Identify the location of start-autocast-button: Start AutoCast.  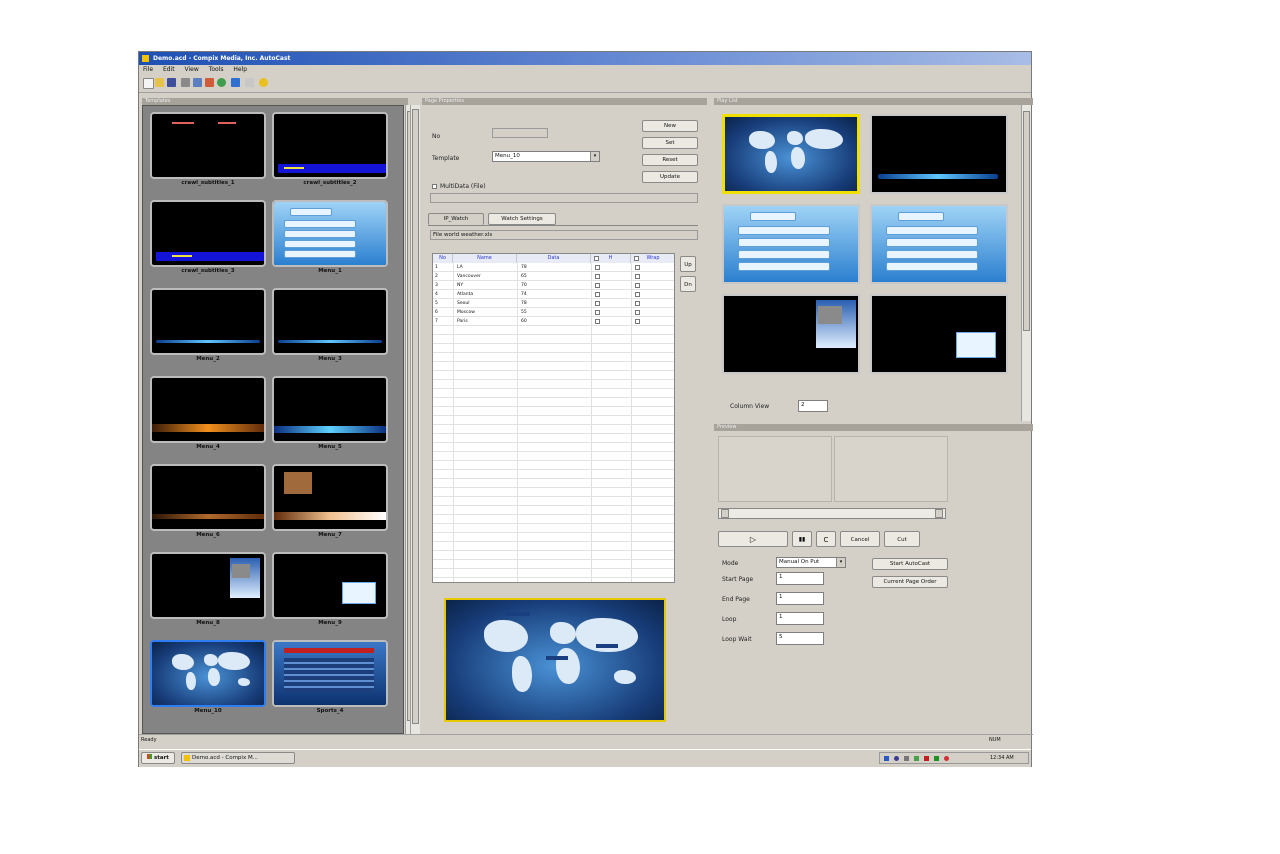
(910, 564).